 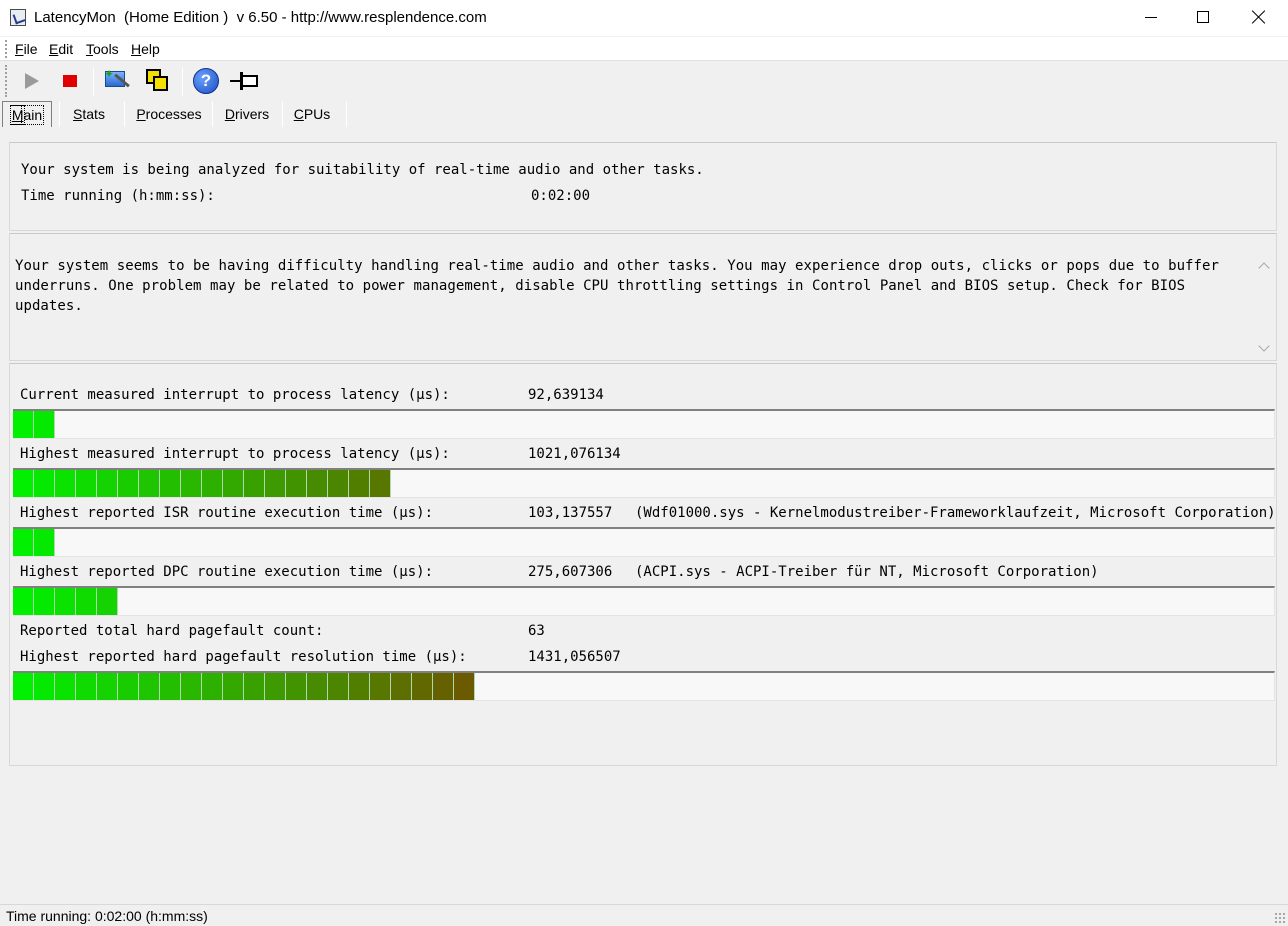 I want to click on maximize-button, so click(x=1203, y=17).